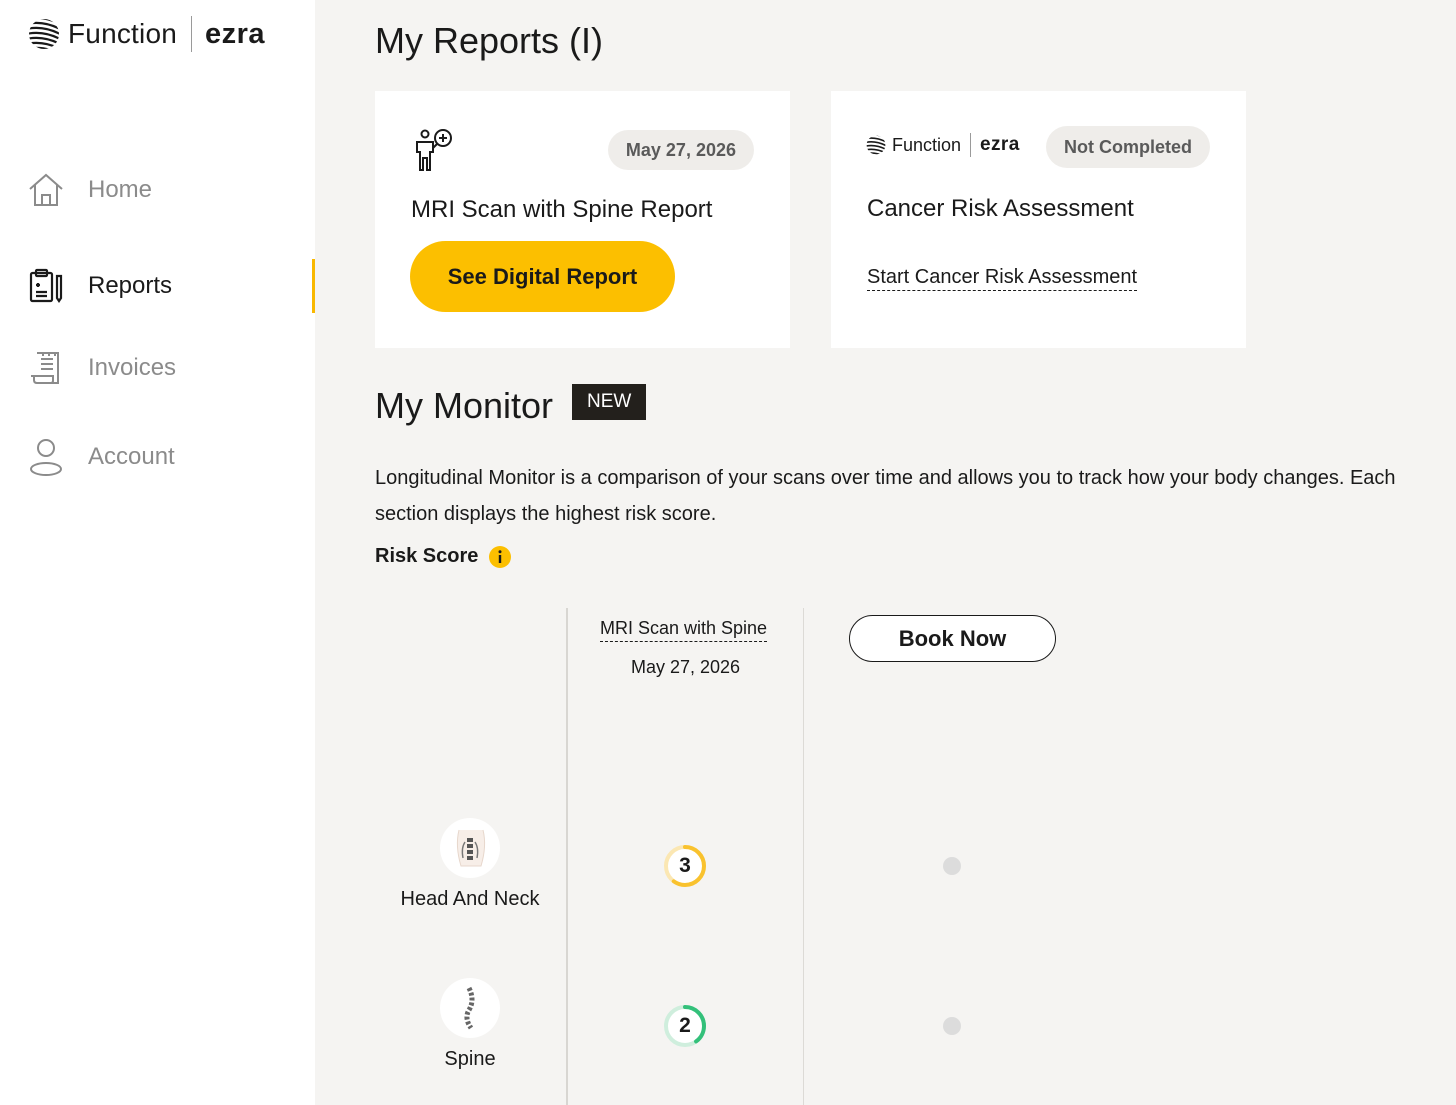 The image size is (1456, 1105). Describe the element at coordinates (562, 209) in the screenshot. I see `report-card-title: MRI Scan with Spine Report` at that location.